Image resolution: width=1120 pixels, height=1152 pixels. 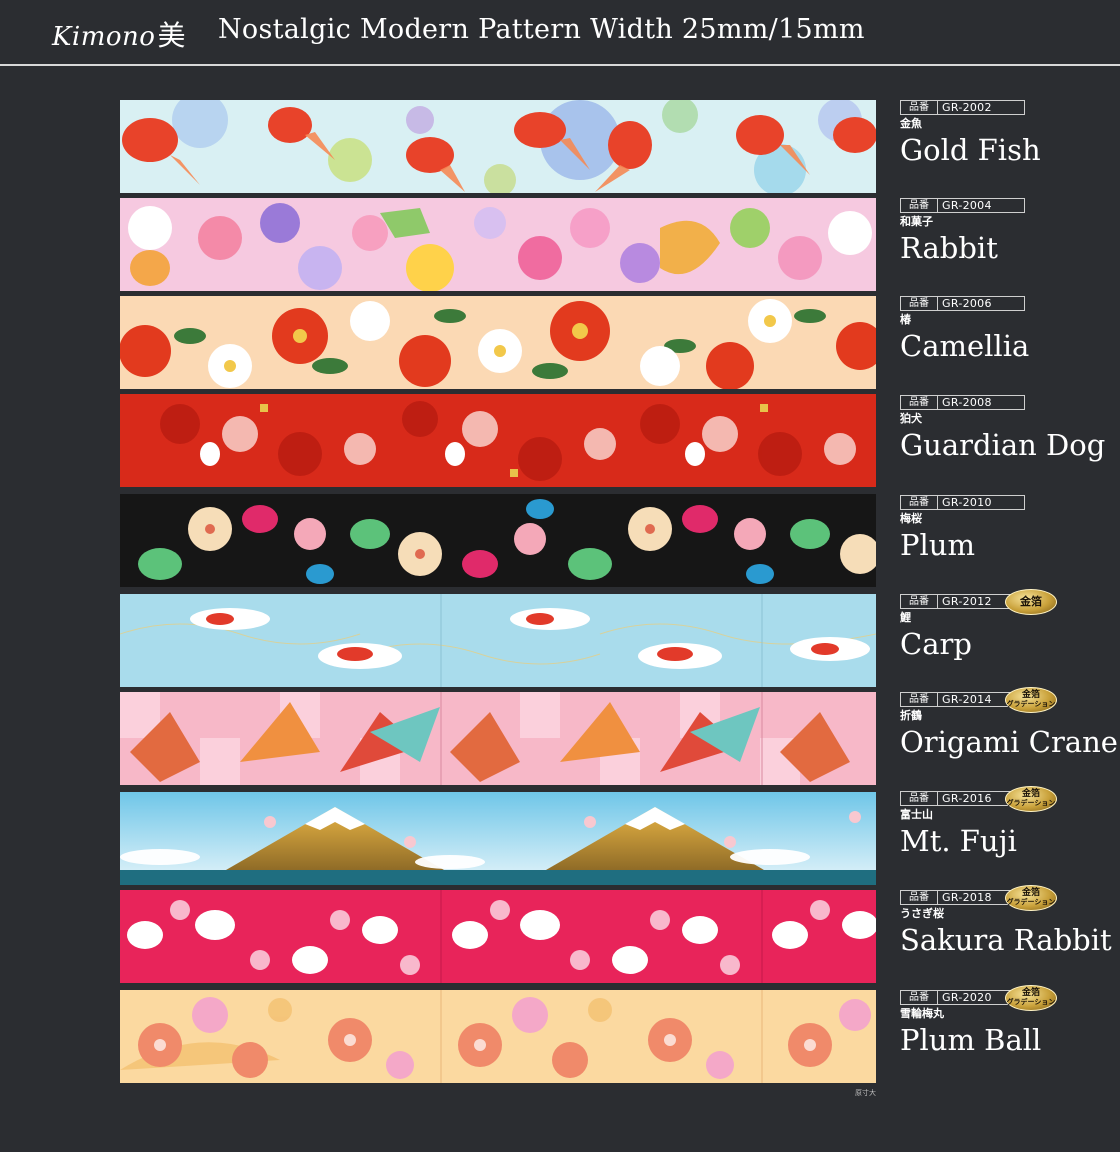 I want to click on pattern-swatch-carp, so click(x=498, y=640).